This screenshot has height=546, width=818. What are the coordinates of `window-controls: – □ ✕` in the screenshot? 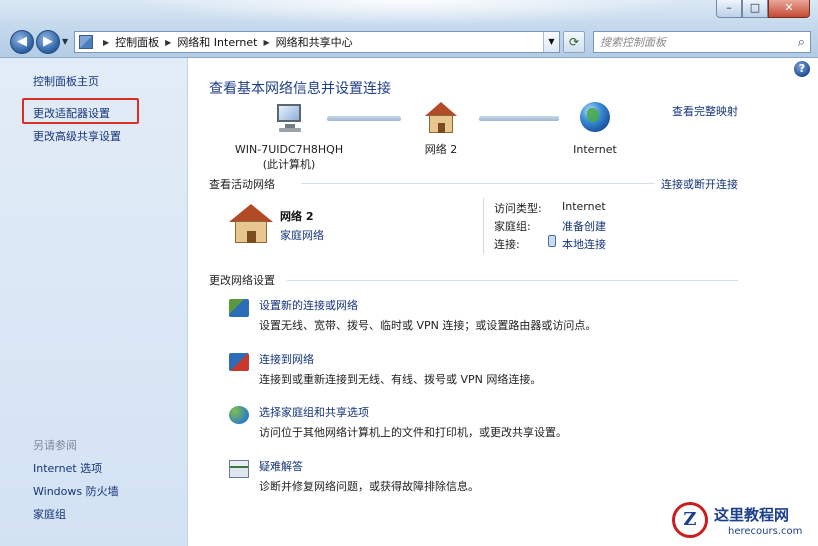 It's located at (763, 9).